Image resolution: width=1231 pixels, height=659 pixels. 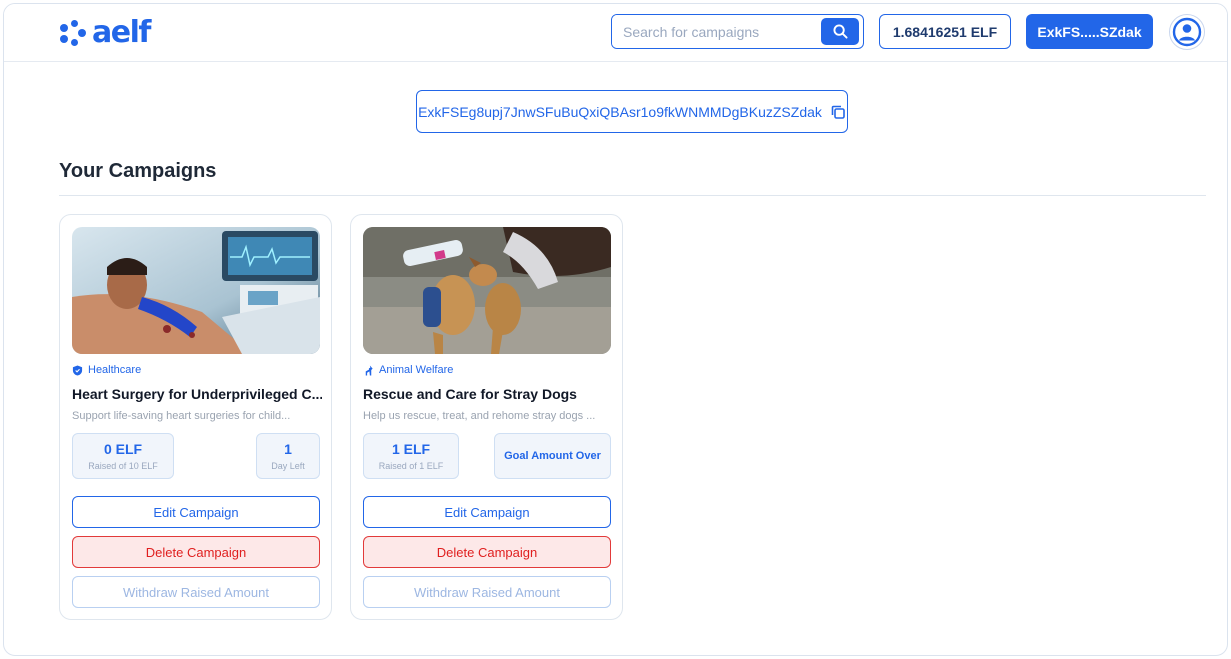 I want to click on copy-icon, so click(x=838, y=112).